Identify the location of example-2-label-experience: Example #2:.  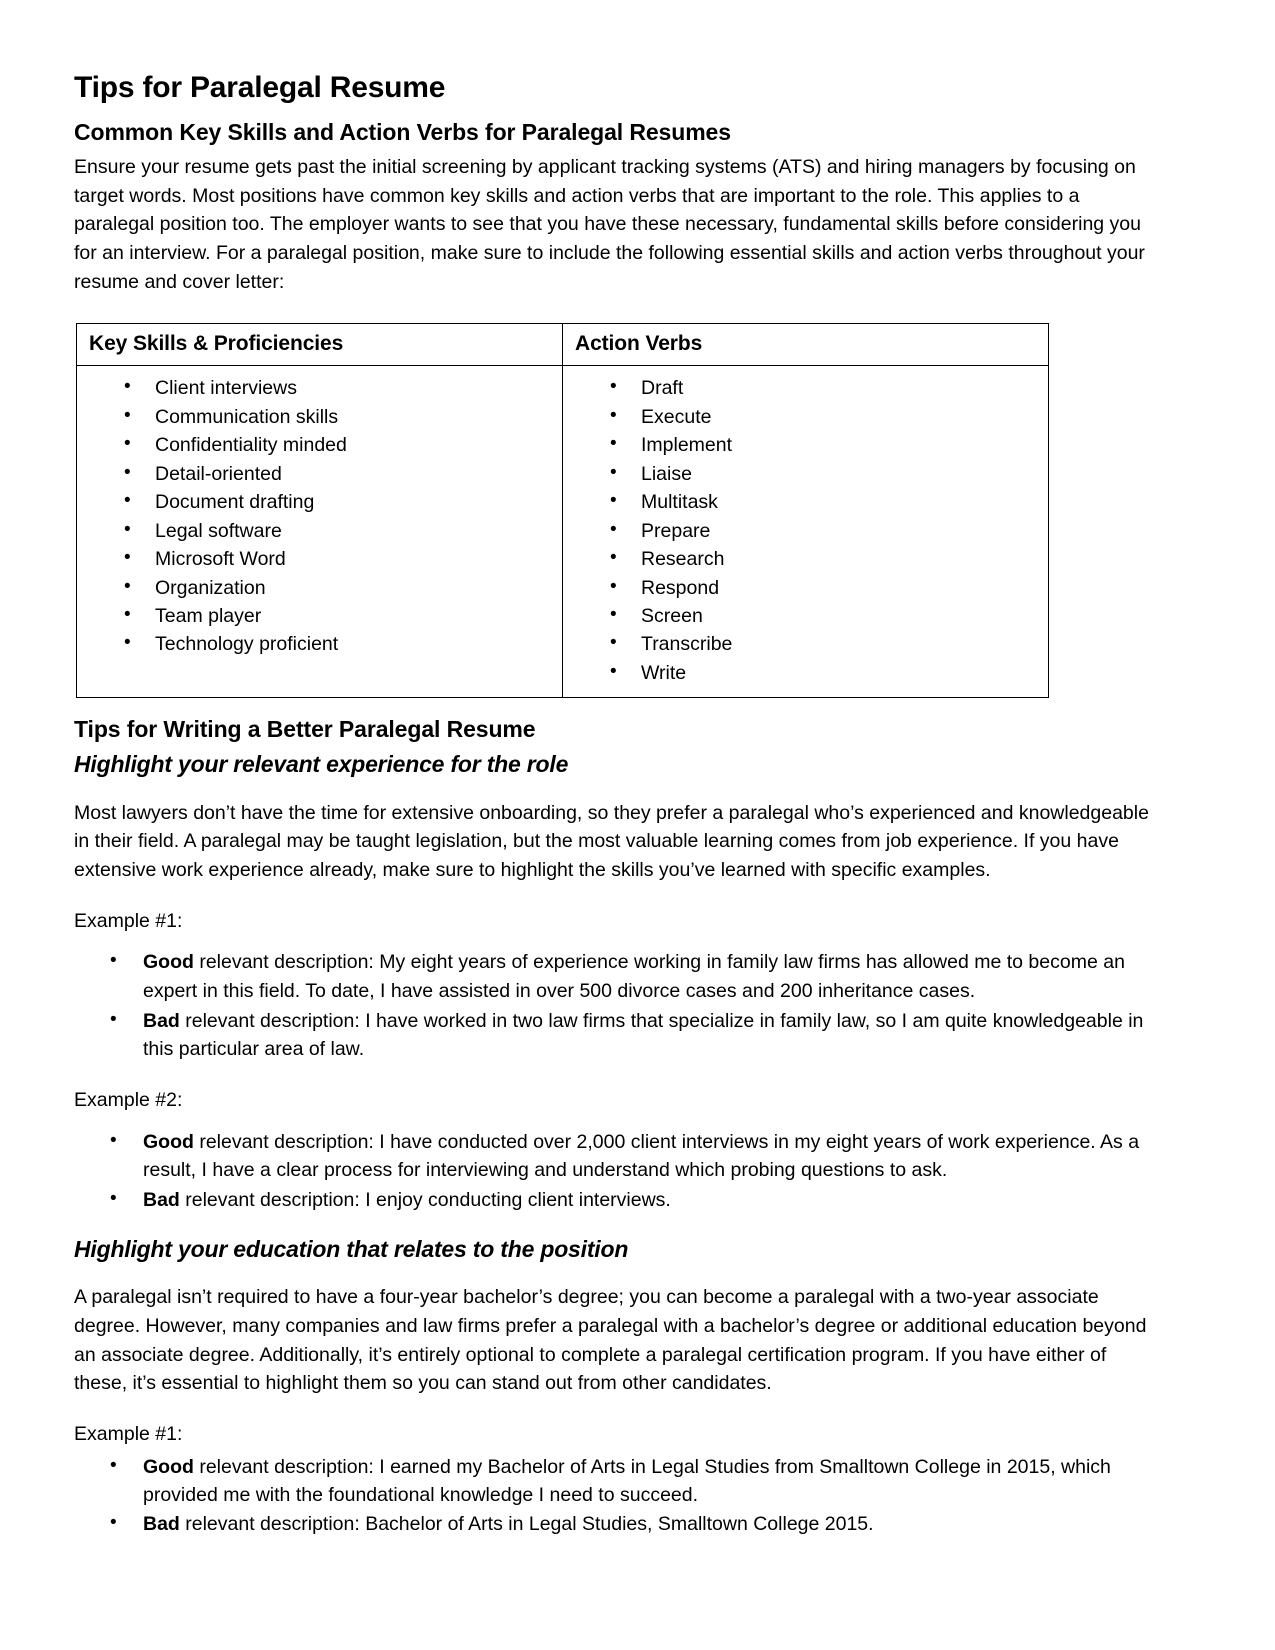
(128, 1100).